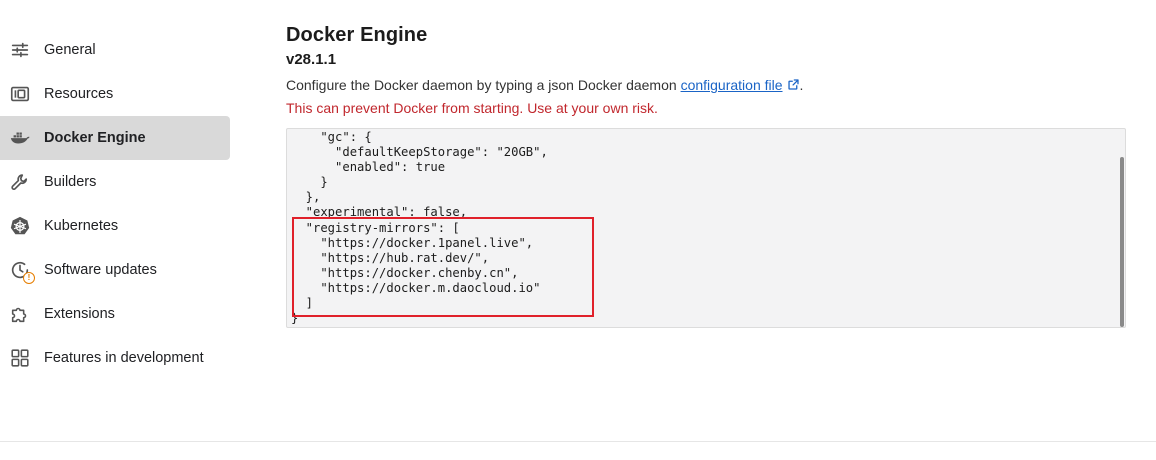 This screenshot has height=460, width=1156. I want to click on code-line: "https://docker.m.daocloud.io", so click(416, 287).